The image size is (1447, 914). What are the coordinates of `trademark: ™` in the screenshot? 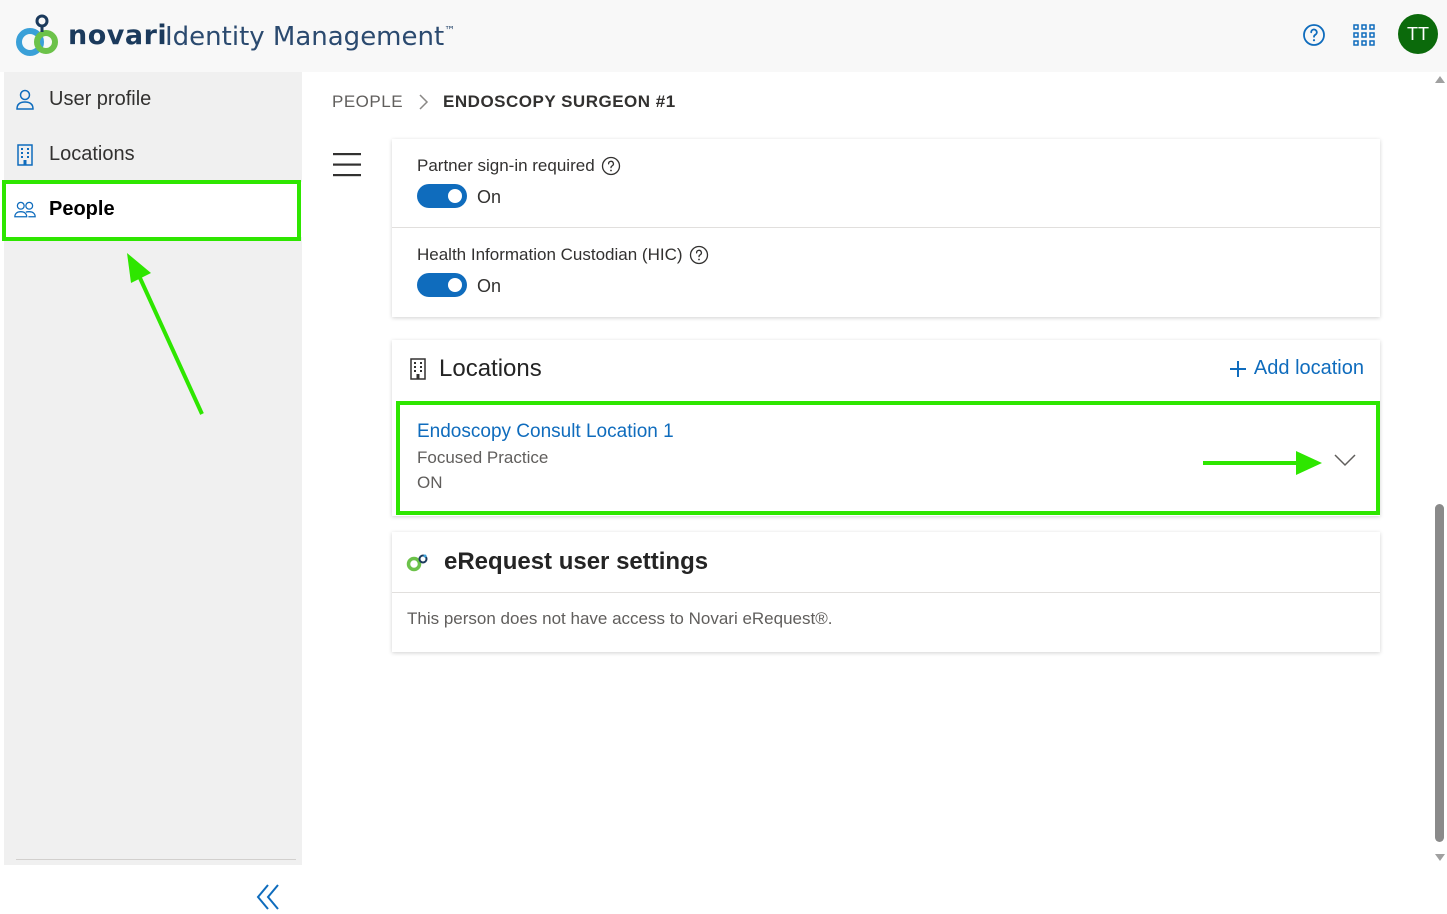 It's located at (450, 30).